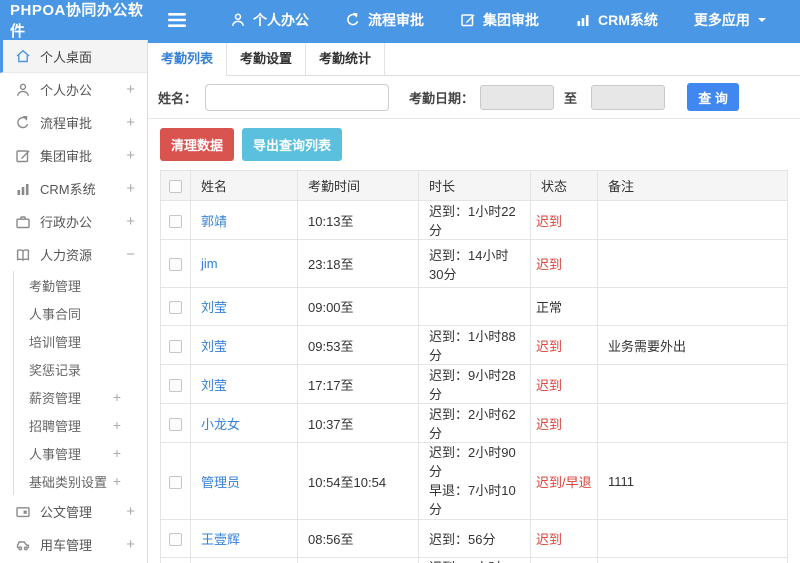 The height and width of the screenshot is (563, 800). I want to click on sidebar-subitem-attendance-mgmt: 考勤管理, so click(80, 285).